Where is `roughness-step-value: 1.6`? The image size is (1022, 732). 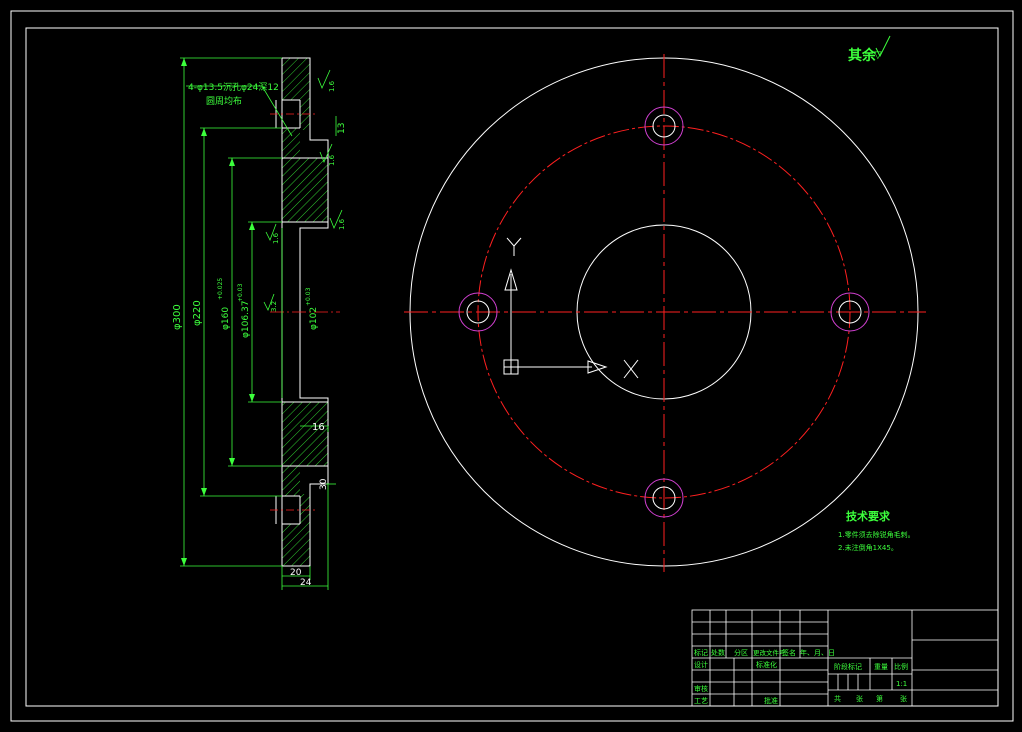
roughness-step-value: 1.6 is located at coordinates (276, 238).